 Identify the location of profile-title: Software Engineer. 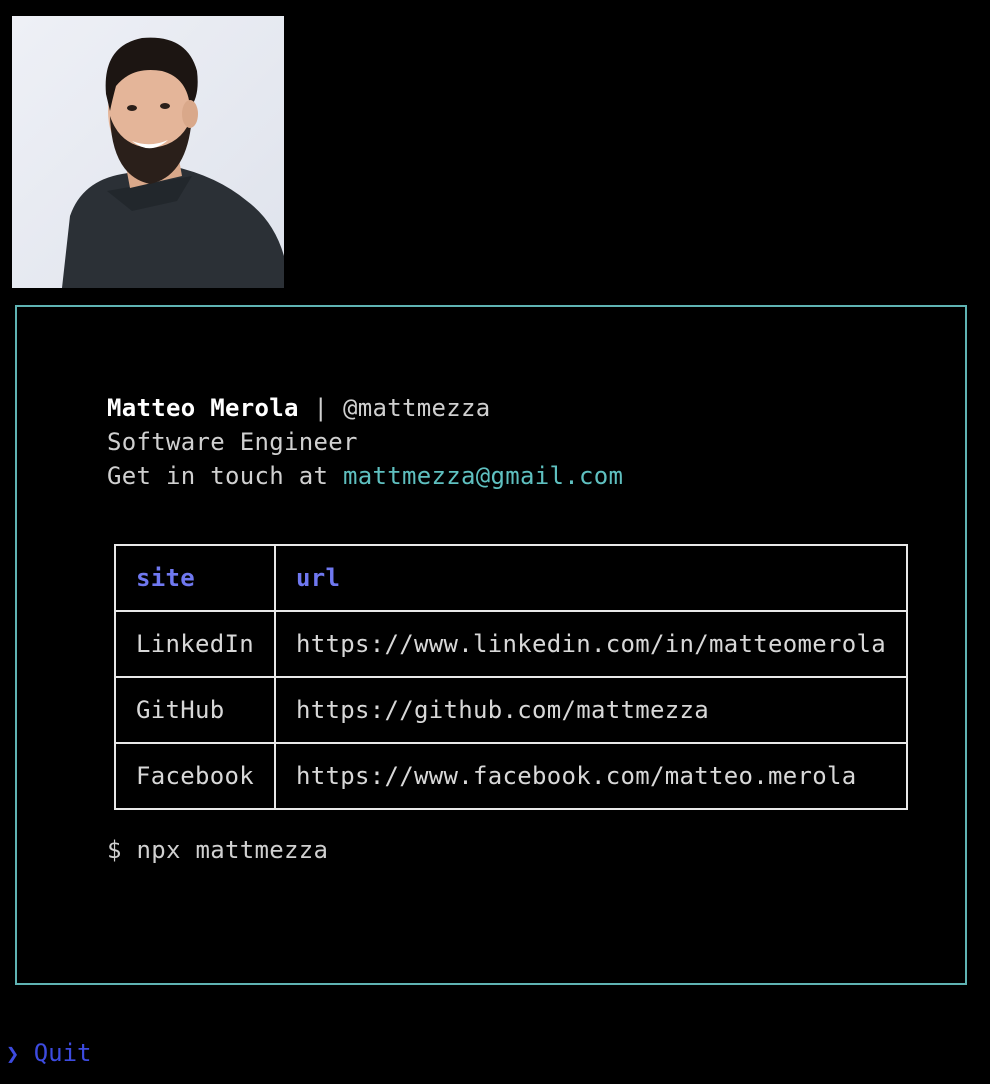
(232, 442).